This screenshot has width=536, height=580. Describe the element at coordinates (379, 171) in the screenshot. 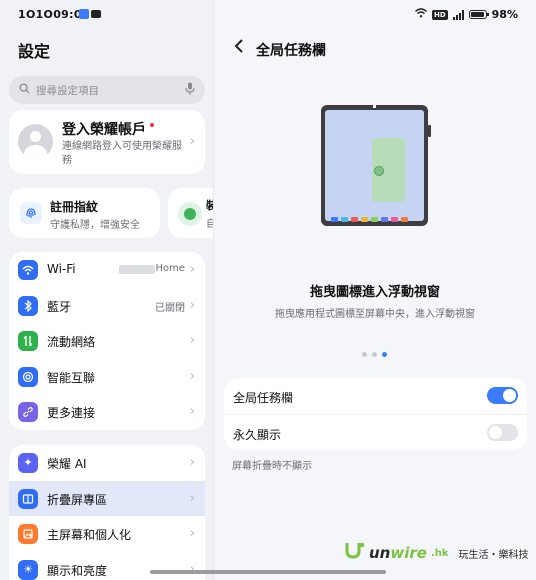

I see `dragged-app-icon` at that location.